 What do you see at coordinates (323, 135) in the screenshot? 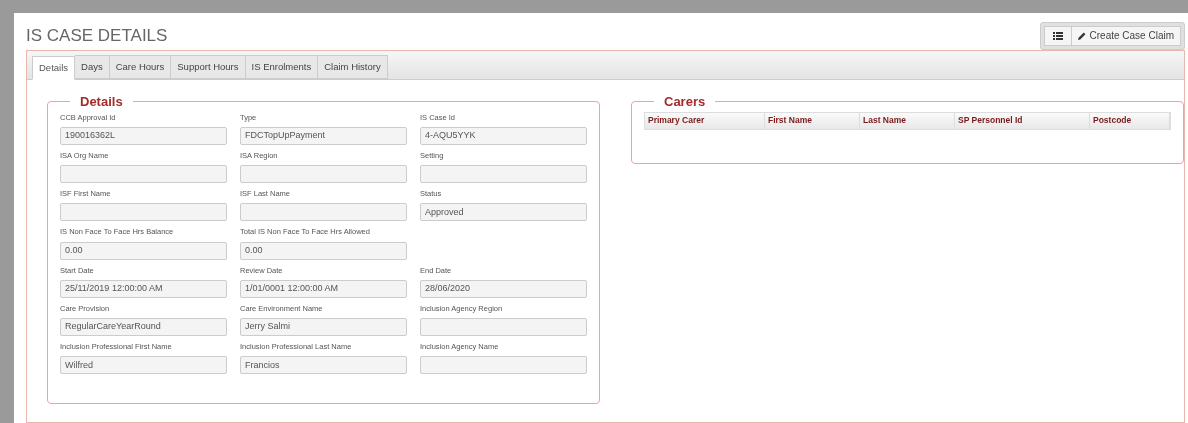
I see `input-field: FDCTopUpPayment` at bounding box center [323, 135].